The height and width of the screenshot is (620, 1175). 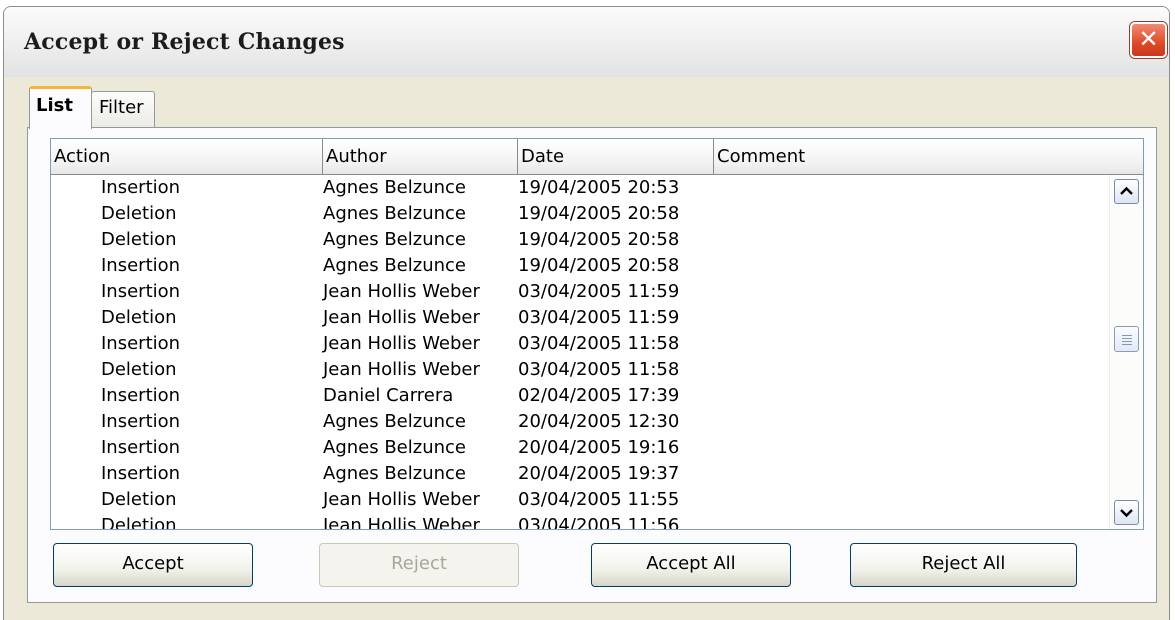 I want to click on scrollbar-thumb, so click(x=1126, y=339).